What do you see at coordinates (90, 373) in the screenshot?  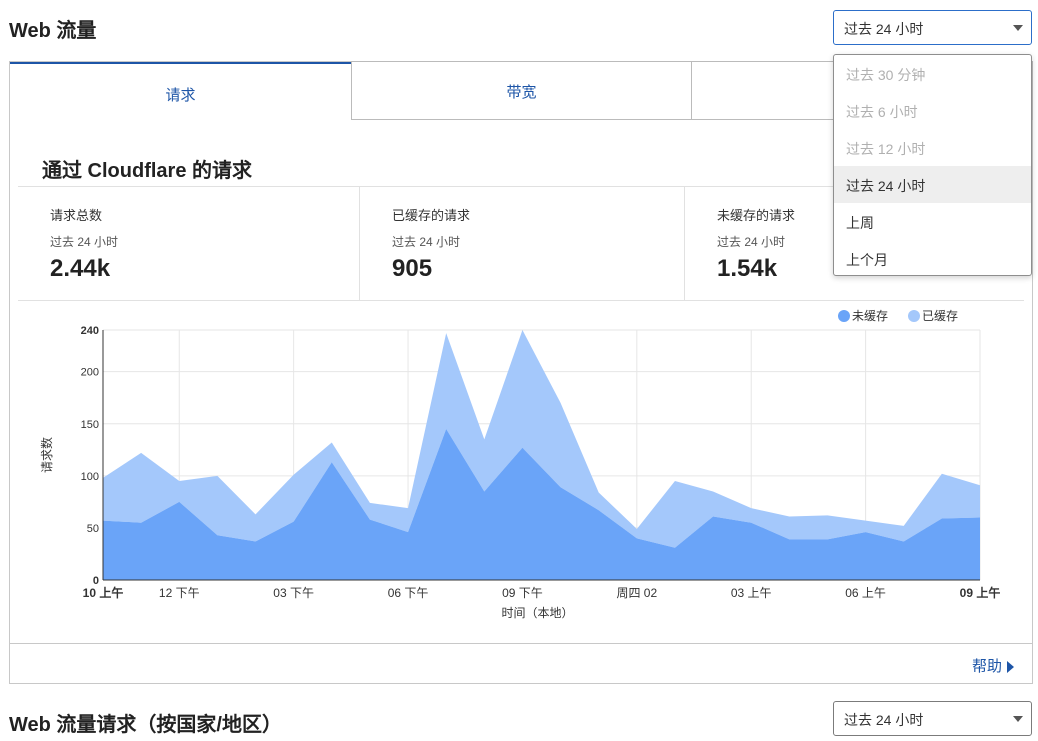 I see `y-tick-label: 200` at bounding box center [90, 373].